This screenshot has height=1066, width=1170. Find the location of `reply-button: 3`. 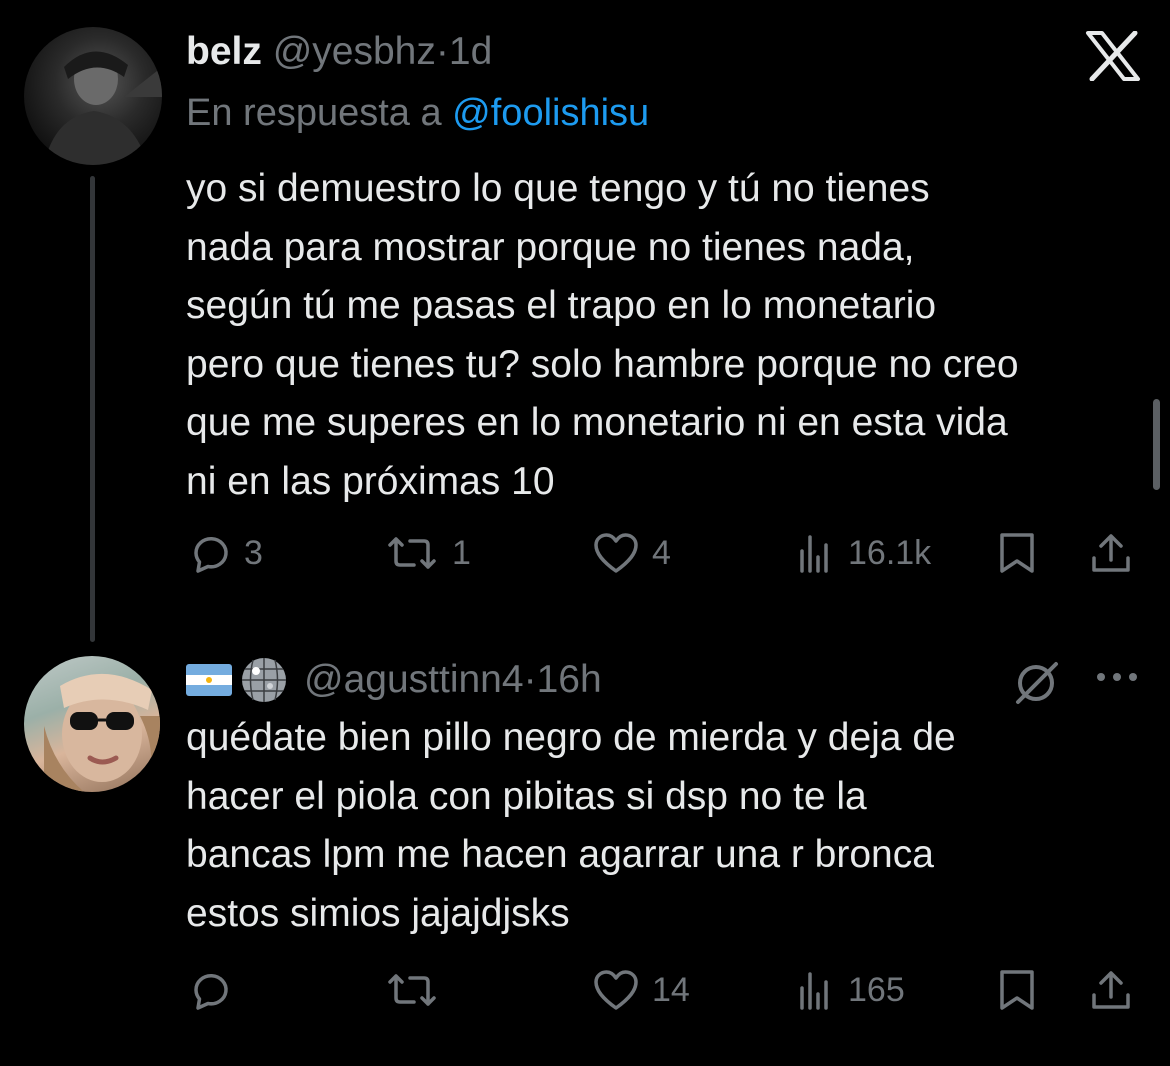

reply-button: 3 is located at coordinates (225, 553).